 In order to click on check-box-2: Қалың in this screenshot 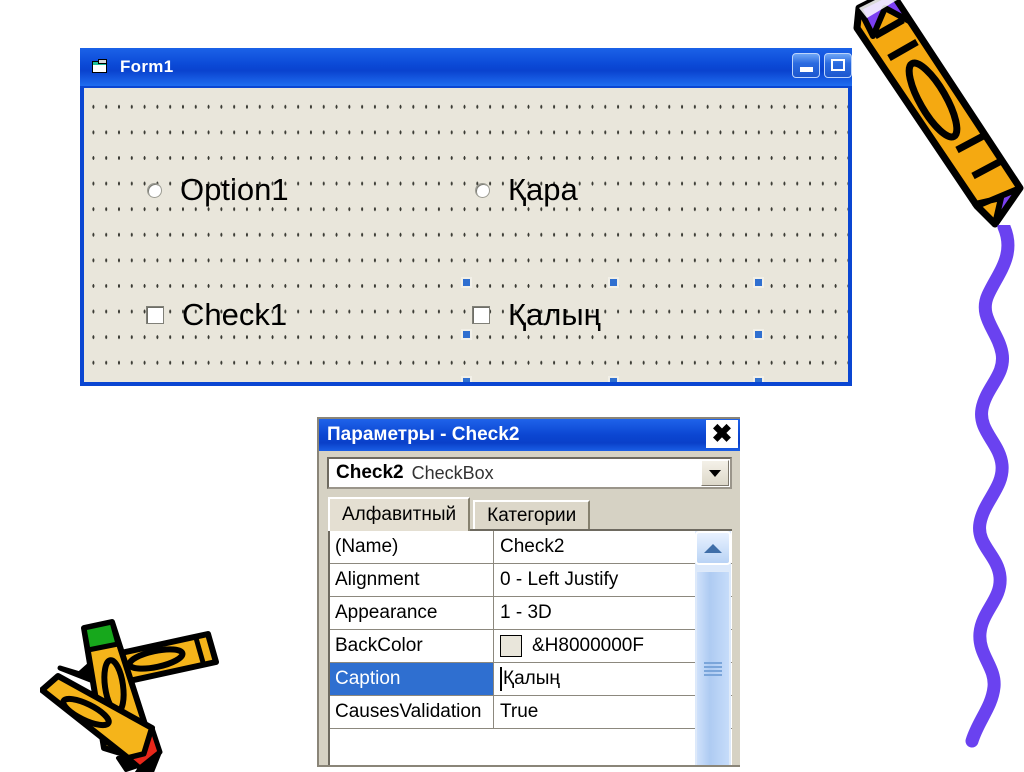, I will do `click(536, 315)`.